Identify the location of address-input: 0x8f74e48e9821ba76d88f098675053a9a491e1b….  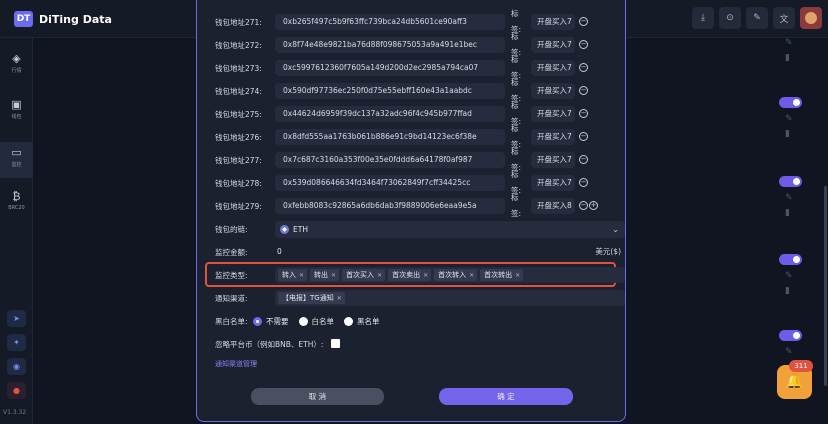
(390, 45).